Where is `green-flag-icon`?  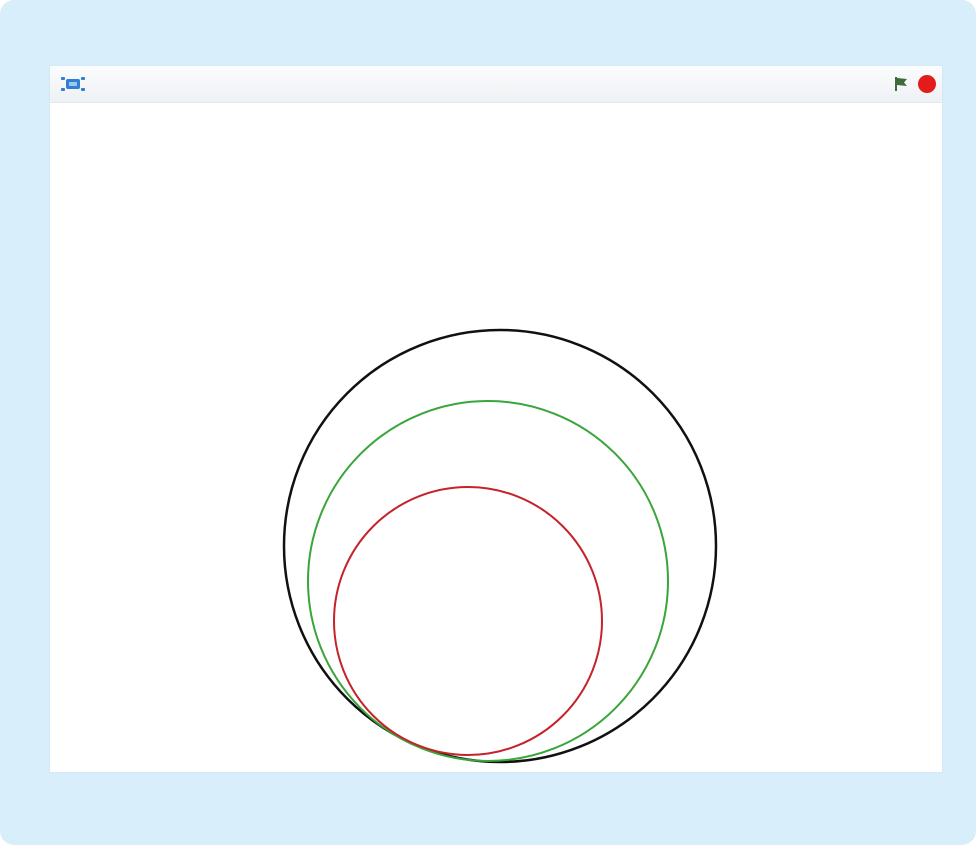 green-flag-icon is located at coordinates (901, 84).